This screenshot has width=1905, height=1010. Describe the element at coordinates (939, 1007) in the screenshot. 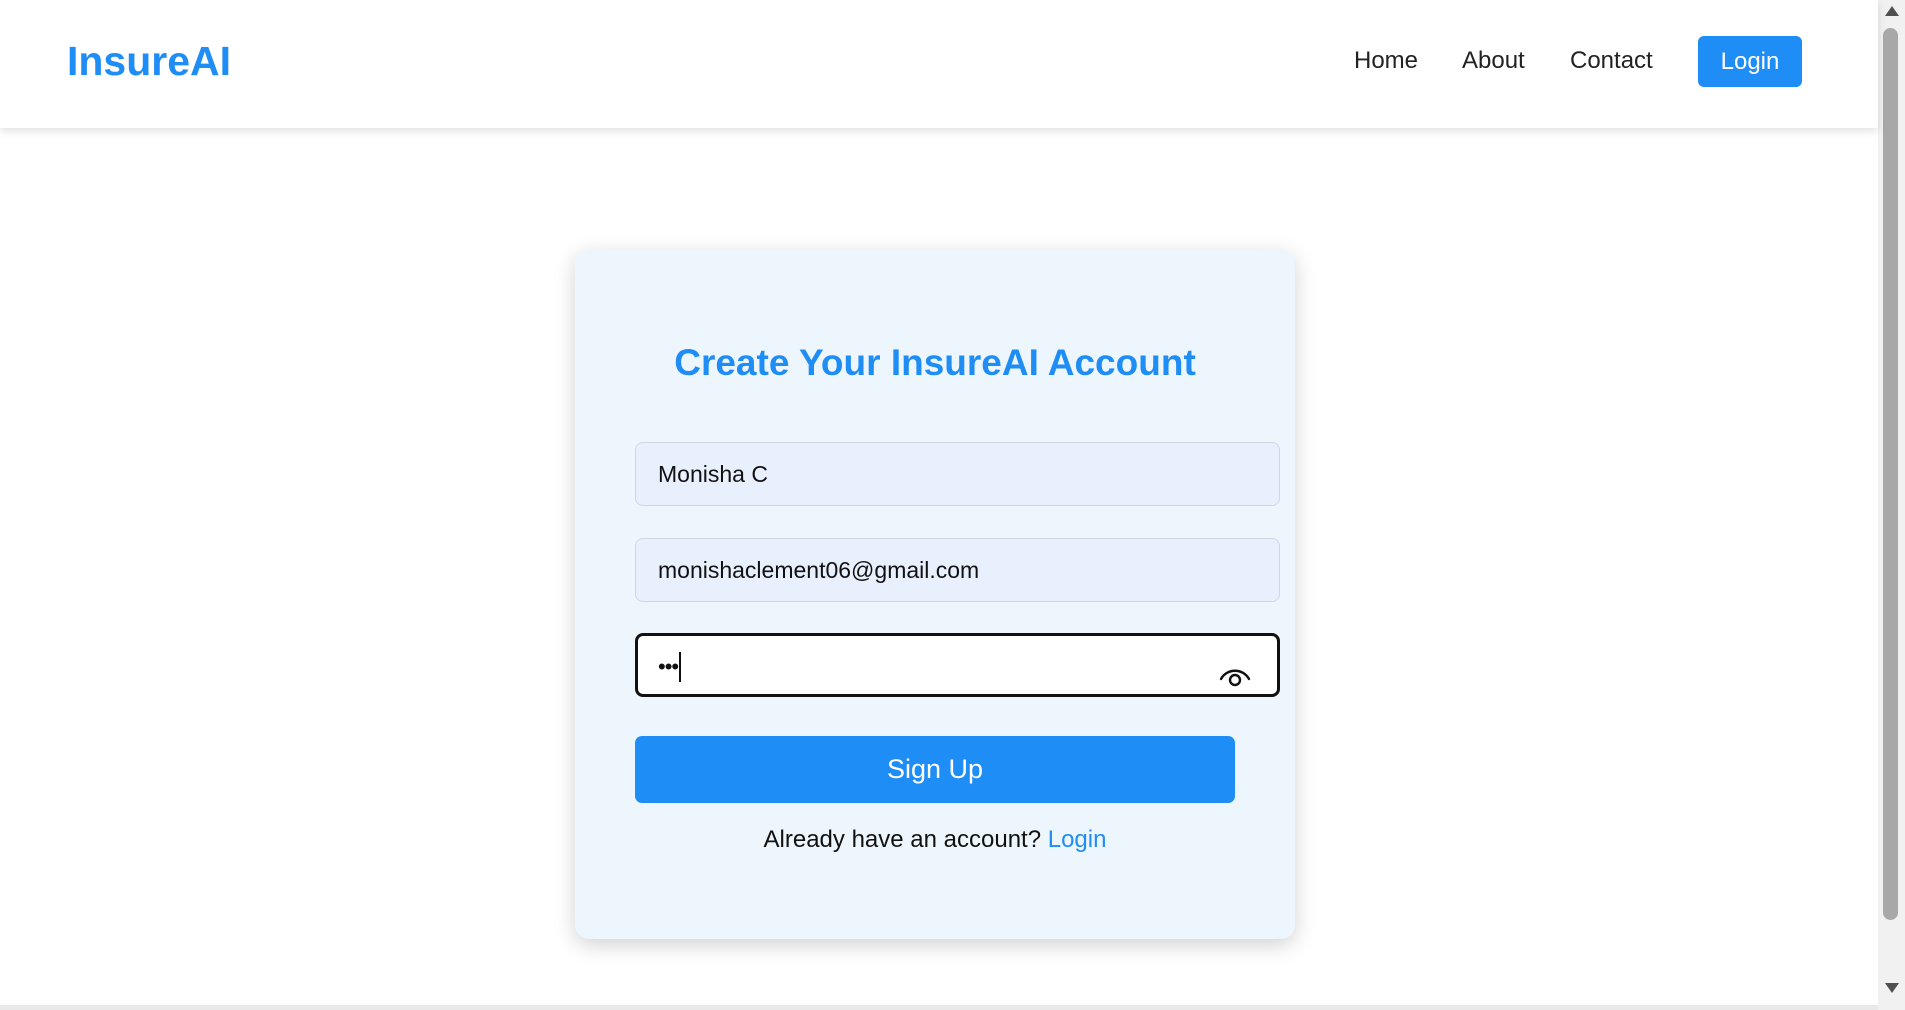

I see `bottom-divider` at that location.